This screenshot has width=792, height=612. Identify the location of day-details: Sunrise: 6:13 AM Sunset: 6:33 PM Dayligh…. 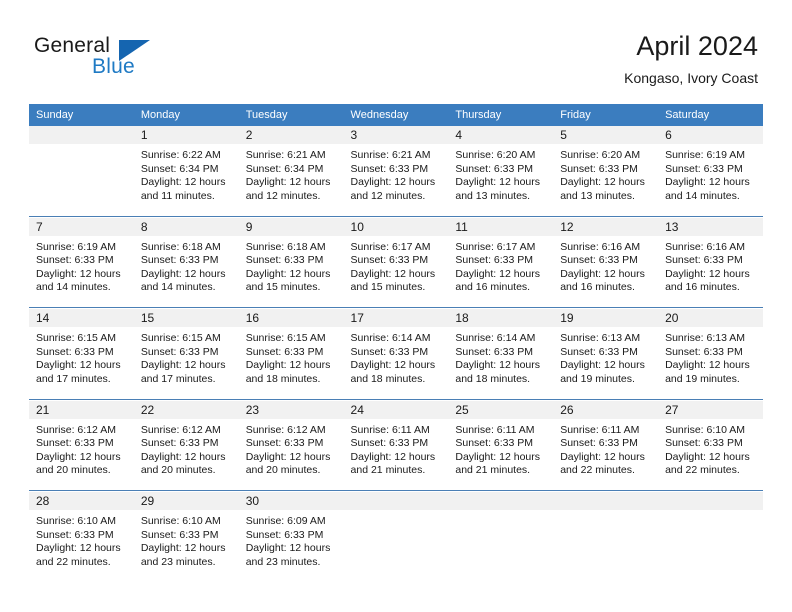
(605, 356).